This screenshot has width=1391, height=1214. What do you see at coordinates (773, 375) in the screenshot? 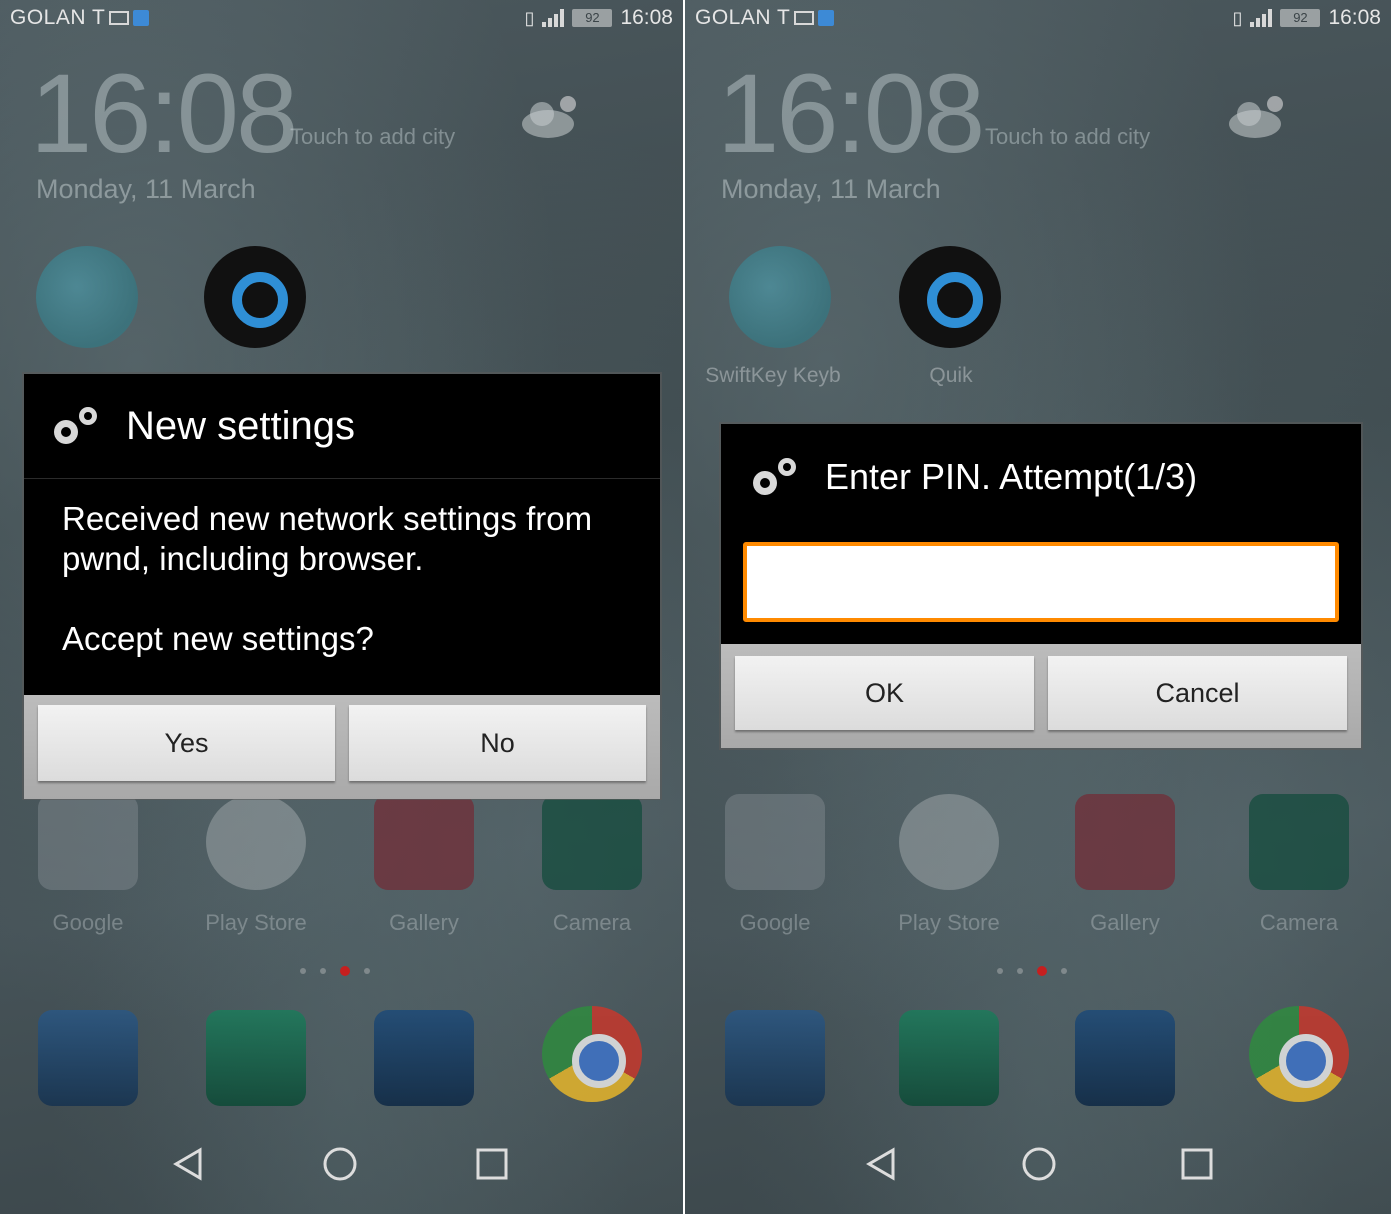
I see `app-label-swiftkey: SwiftKey Keyb` at bounding box center [773, 375].